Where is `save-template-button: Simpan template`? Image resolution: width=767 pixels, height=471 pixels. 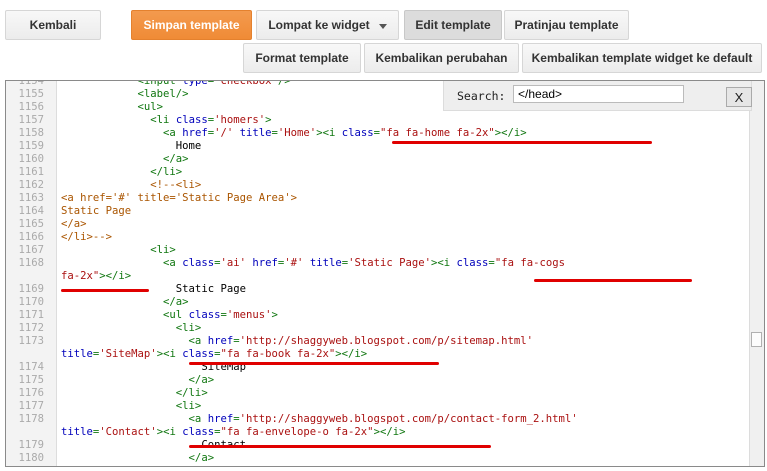 save-template-button: Simpan template is located at coordinates (191, 25).